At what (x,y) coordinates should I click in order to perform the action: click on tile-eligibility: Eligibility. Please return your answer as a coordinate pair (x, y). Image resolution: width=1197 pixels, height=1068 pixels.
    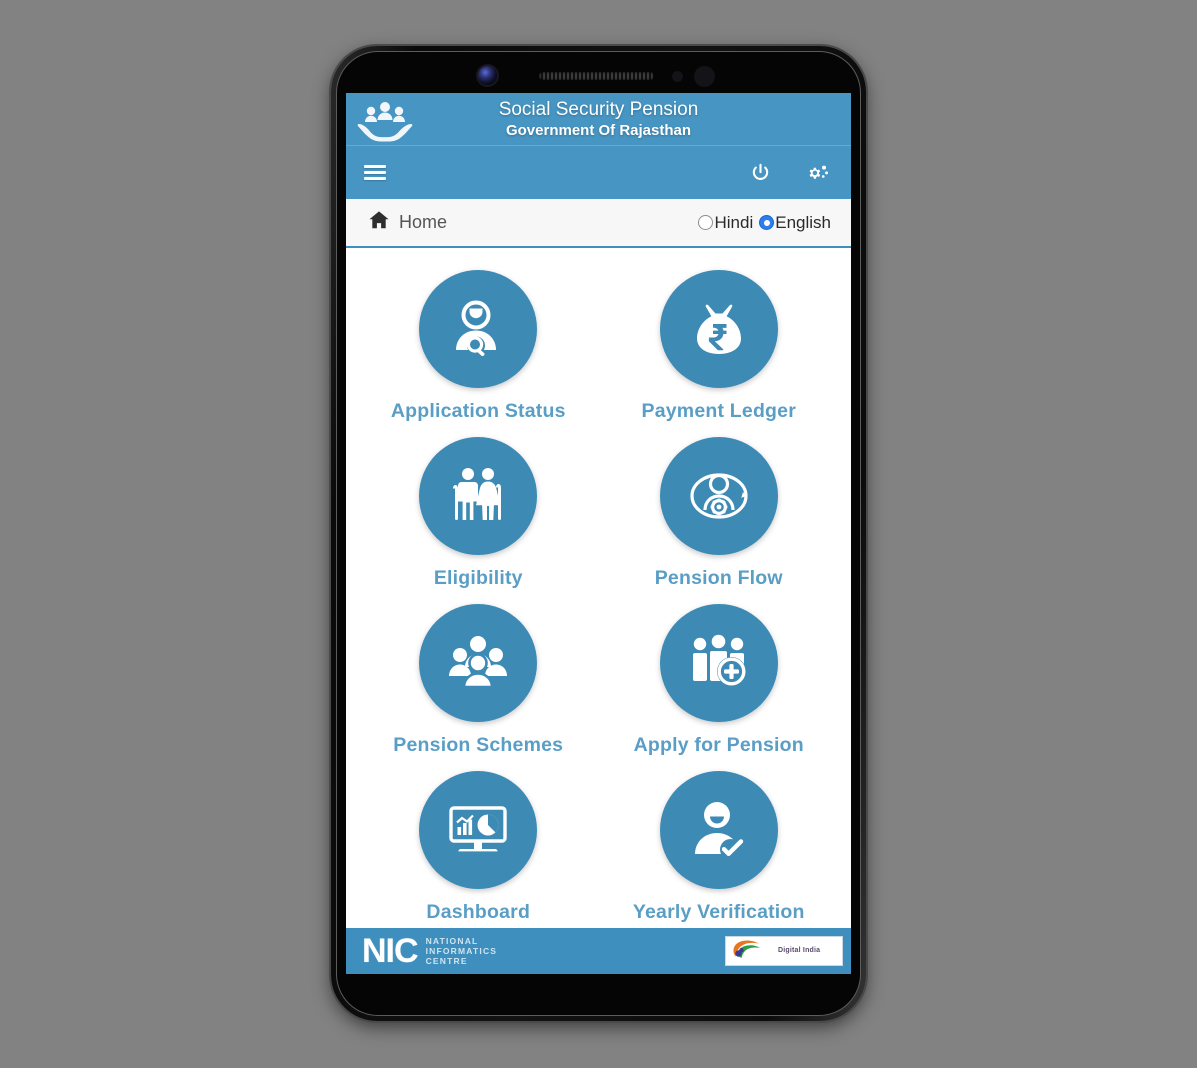
    Looking at the image, I should click on (478, 509).